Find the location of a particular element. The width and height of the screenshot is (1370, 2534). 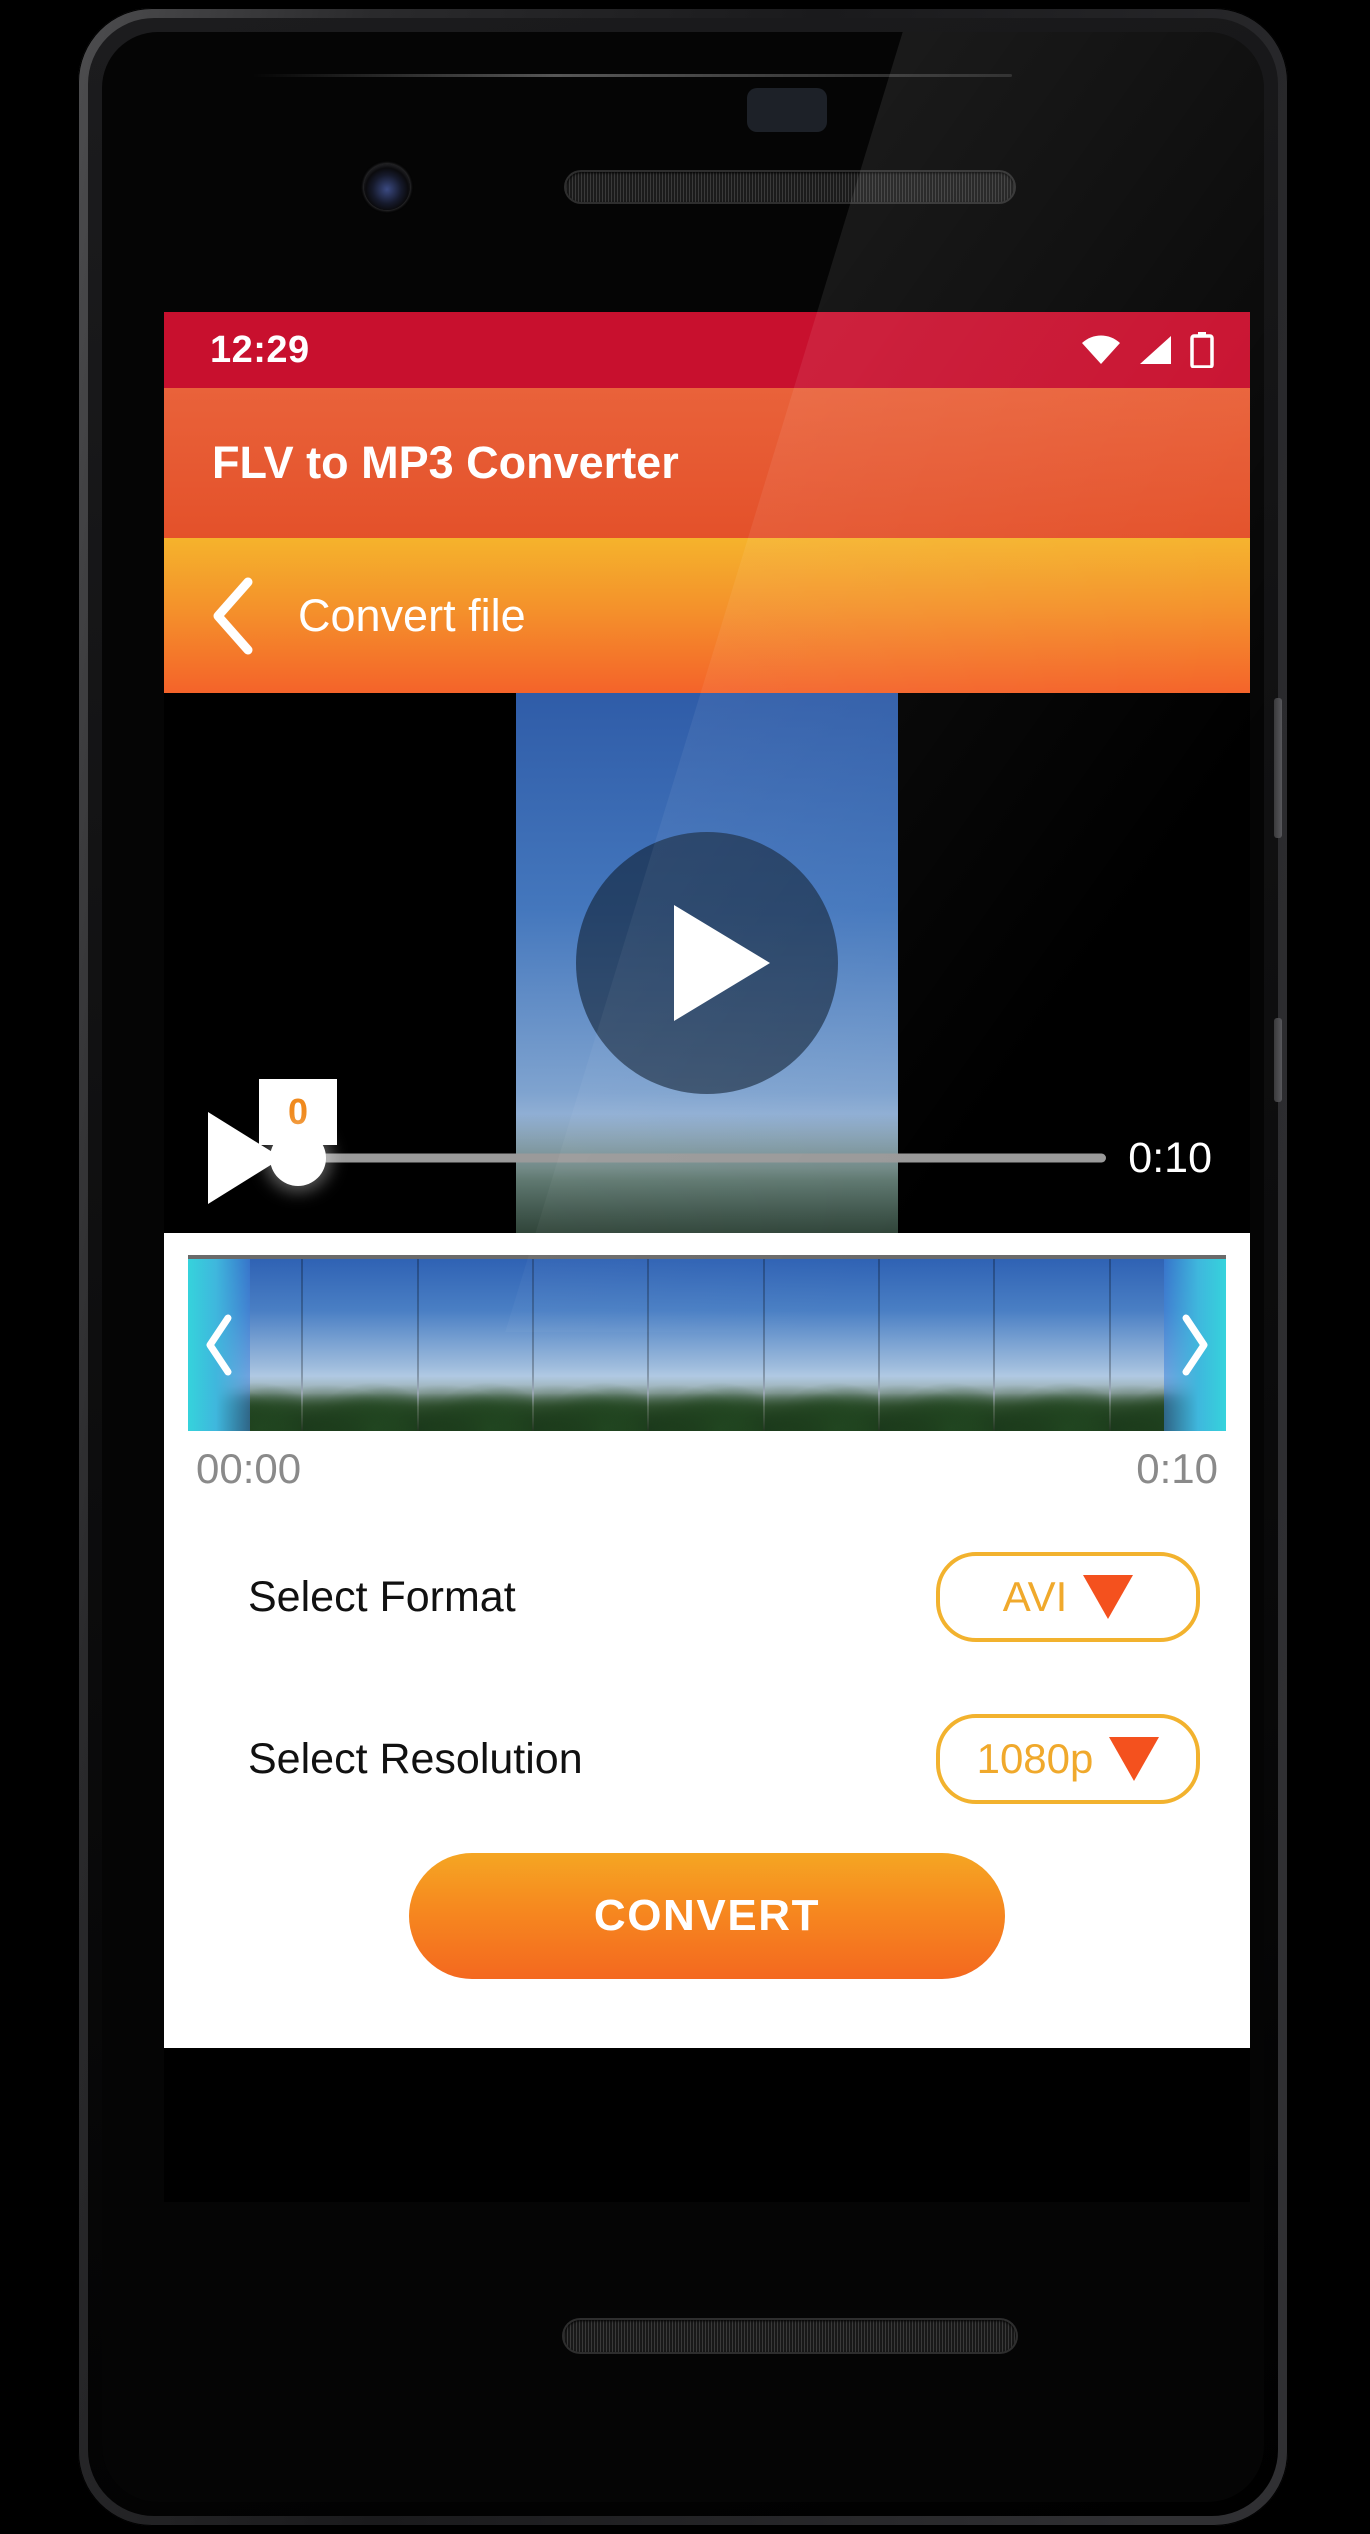

screen-title: Convert file is located at coordinates (412, 615).